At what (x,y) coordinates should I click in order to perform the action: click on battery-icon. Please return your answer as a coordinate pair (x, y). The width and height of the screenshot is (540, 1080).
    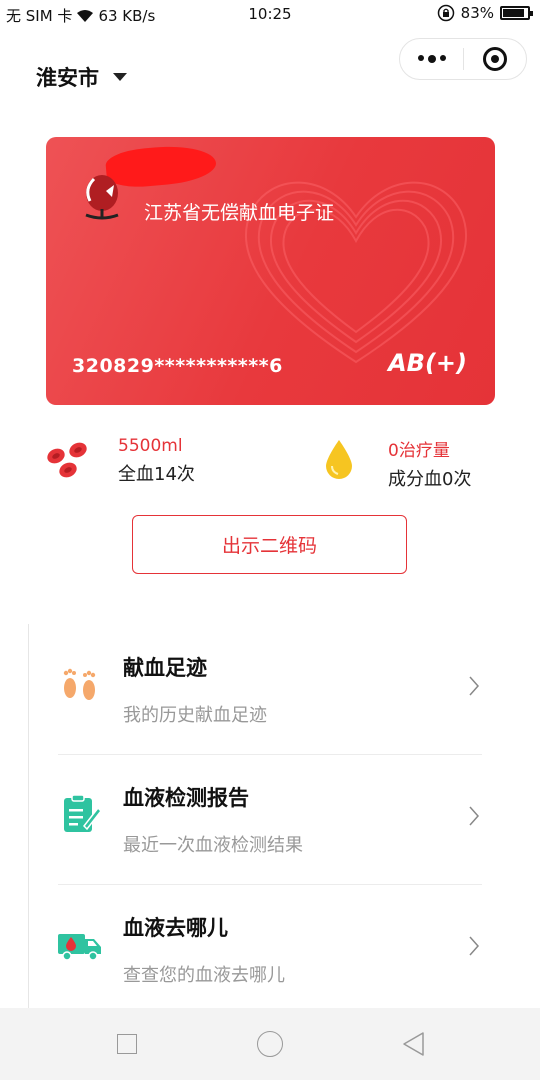
    Looking at the image, I should click on (516, 13).